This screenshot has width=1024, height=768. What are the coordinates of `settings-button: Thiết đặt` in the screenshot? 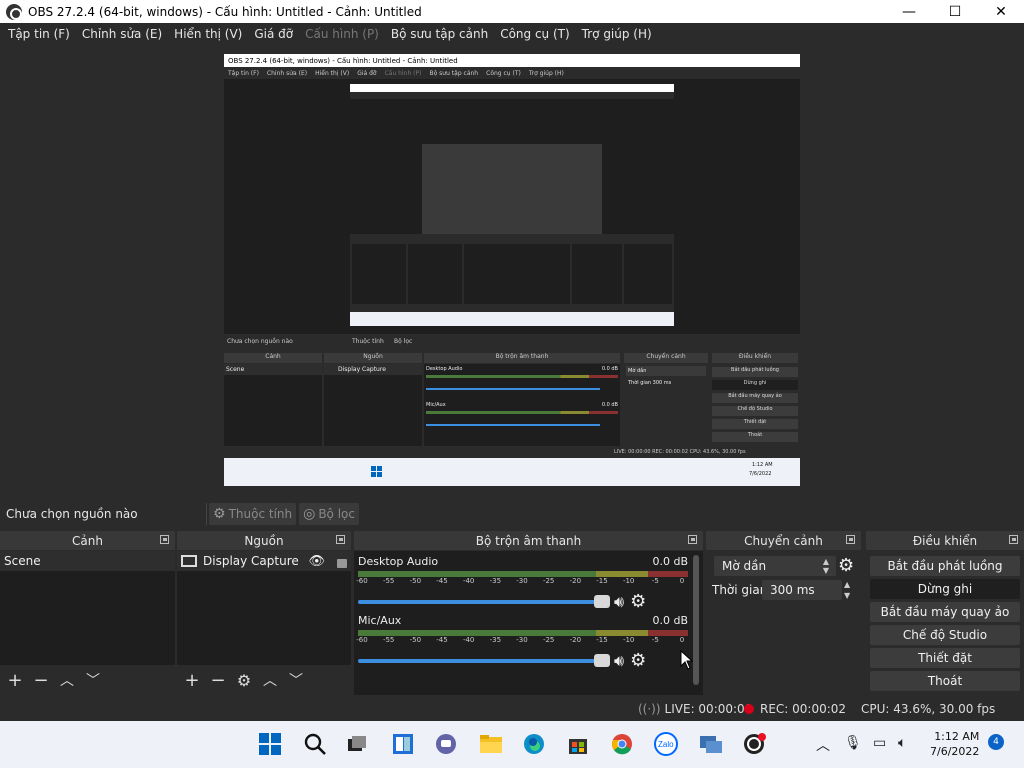 It's located at (945, 658).